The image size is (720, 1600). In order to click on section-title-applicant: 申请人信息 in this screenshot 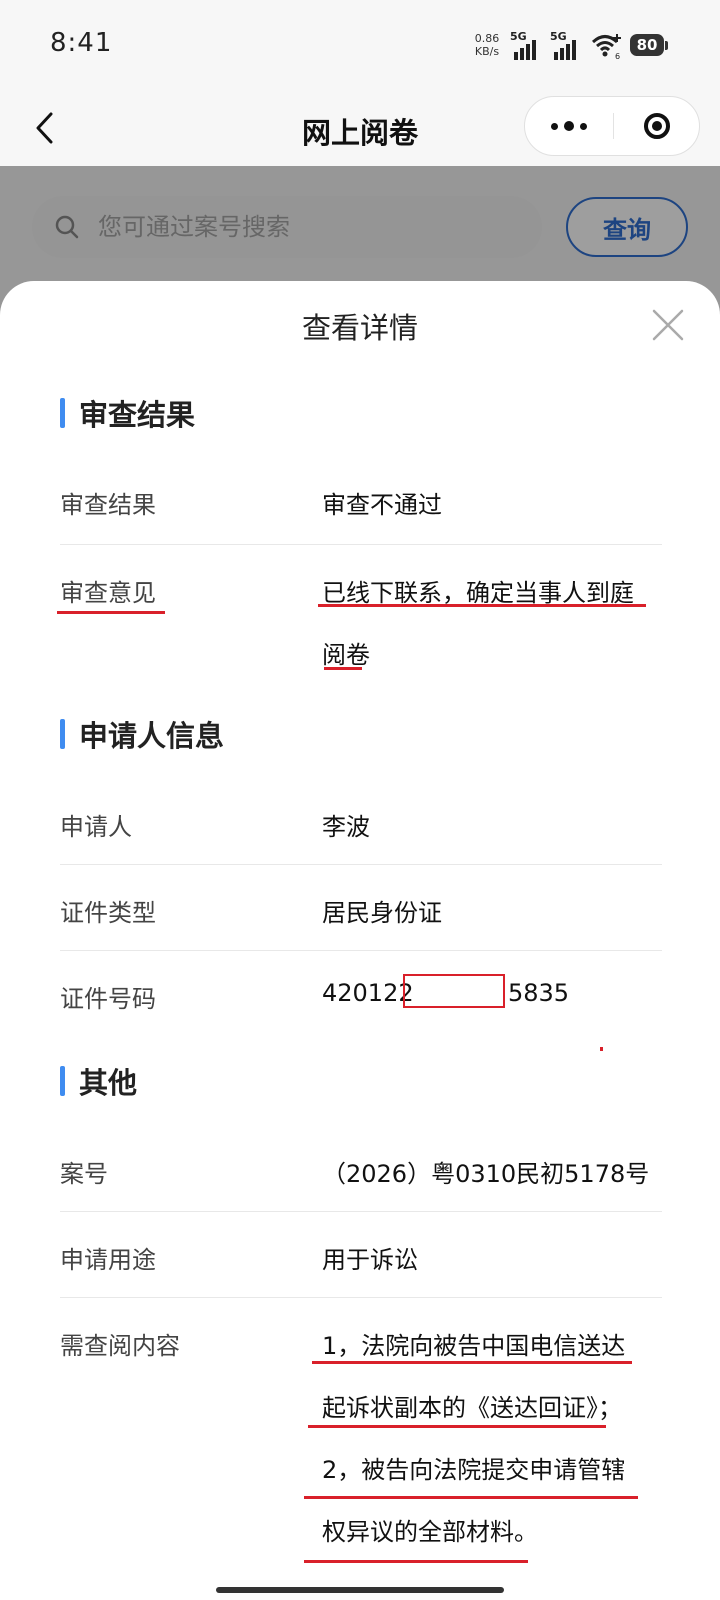, I will do `click(152, 736)`.